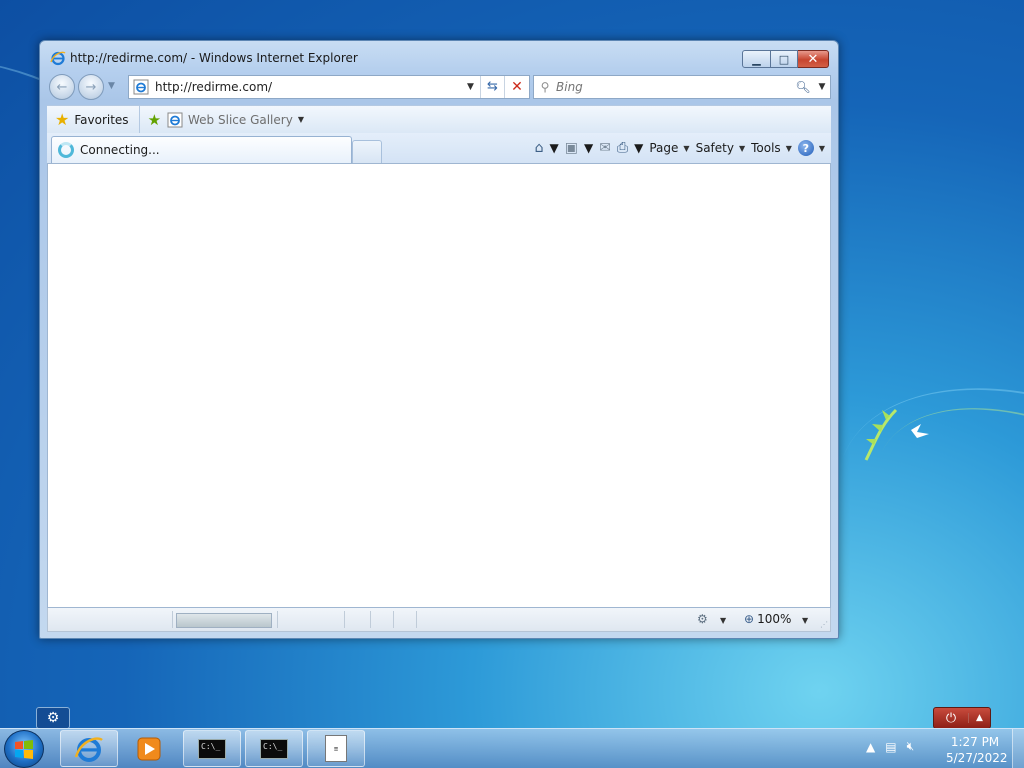 This screenshot has width=1024, height=768. I want to click on safety-menu-label: Safety, so click(714, 148).